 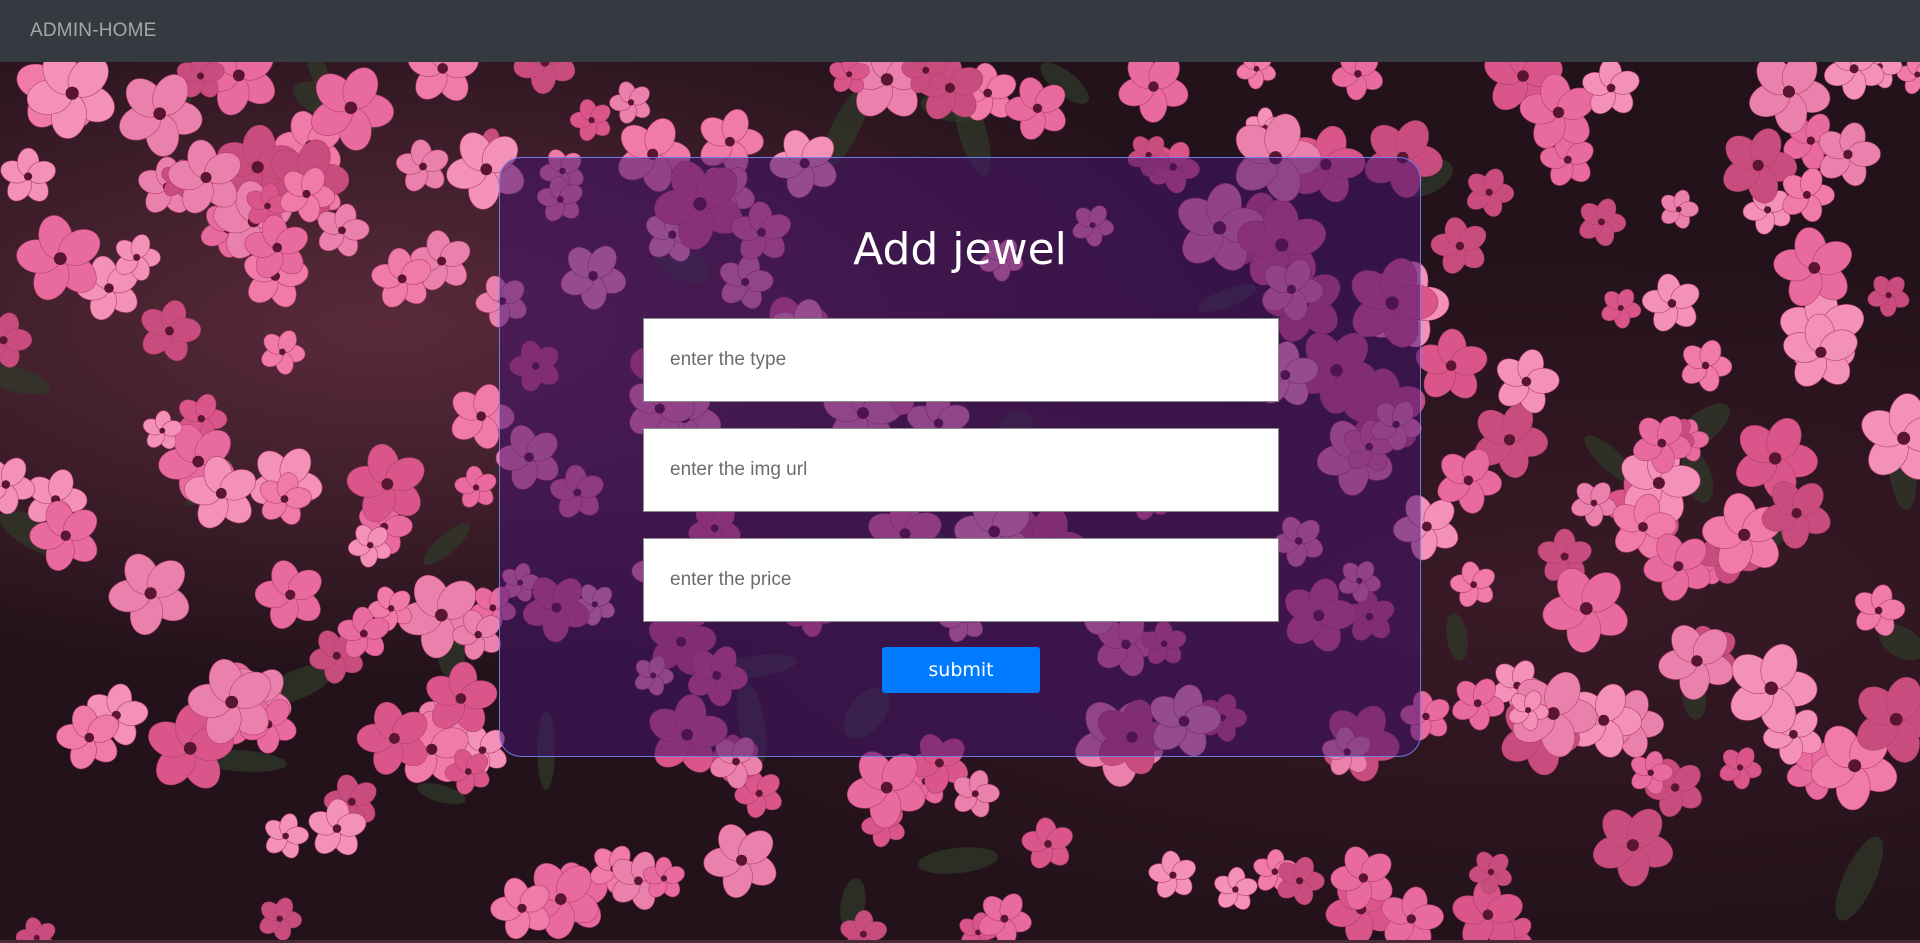 I want to click on form-title: Add jewel, so click(x=960, y=249).